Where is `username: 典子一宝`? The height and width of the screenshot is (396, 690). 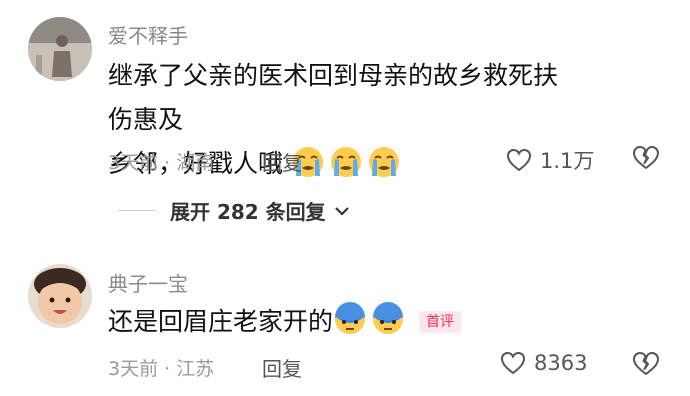
username: 典子一宝 is located at coordinates (148, 282).